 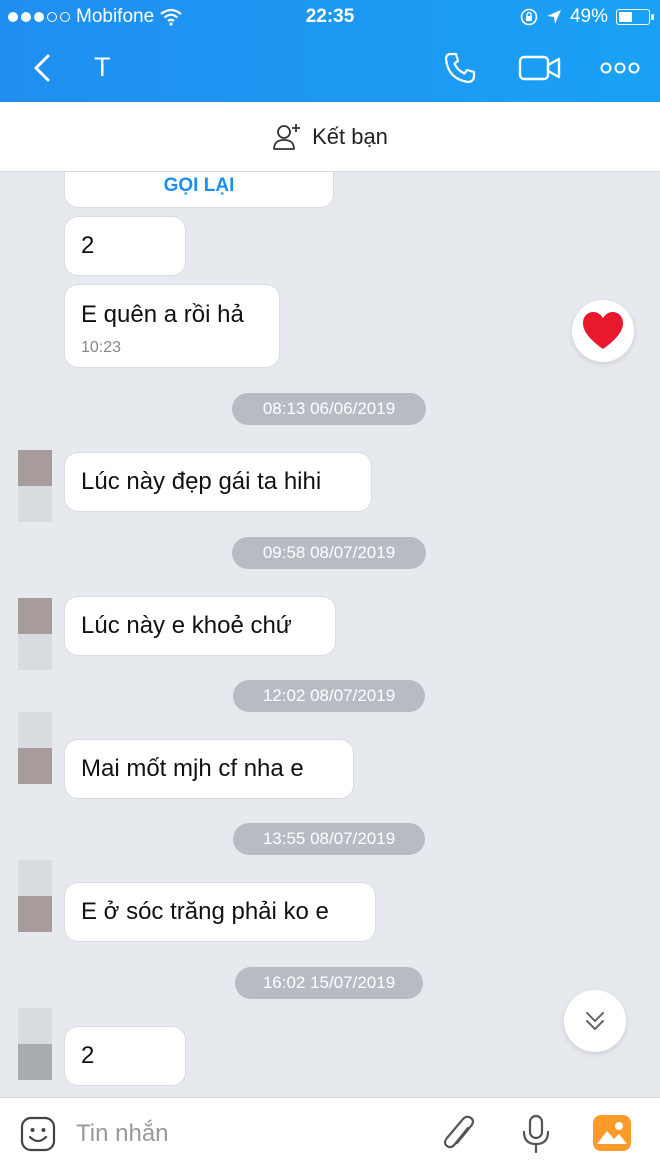 I want to click on top-bar: Mobifone 22:35 49% T, so click(x=330, y=51).